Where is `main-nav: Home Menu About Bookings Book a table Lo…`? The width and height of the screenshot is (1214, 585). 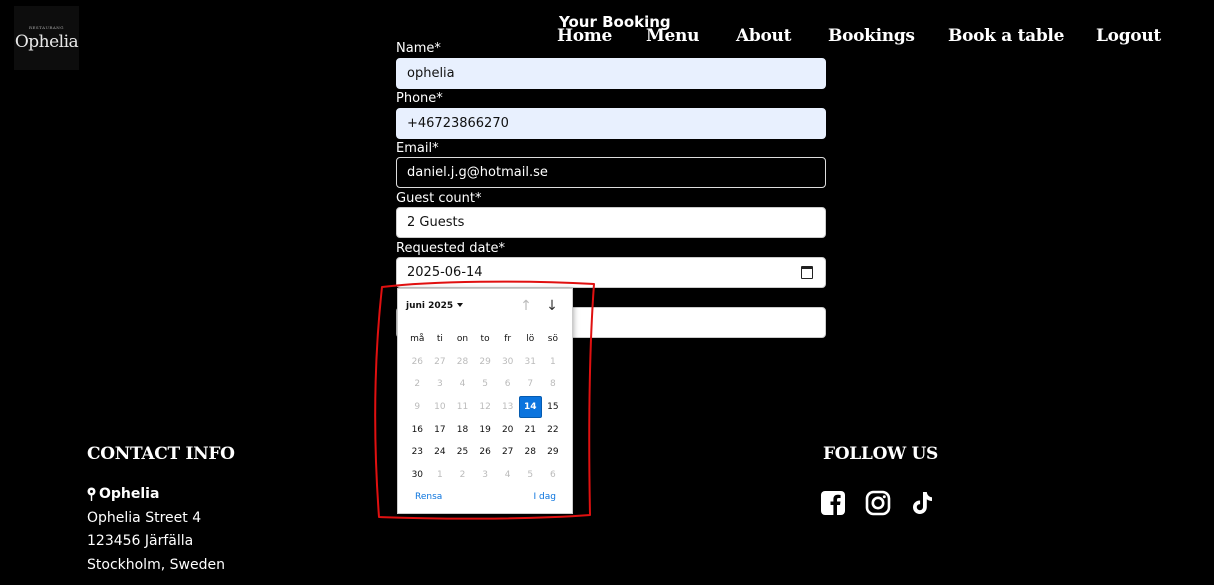
main-nav: Home Menu About Bookings Book a table Lo… is located at coordinates (607, 38).